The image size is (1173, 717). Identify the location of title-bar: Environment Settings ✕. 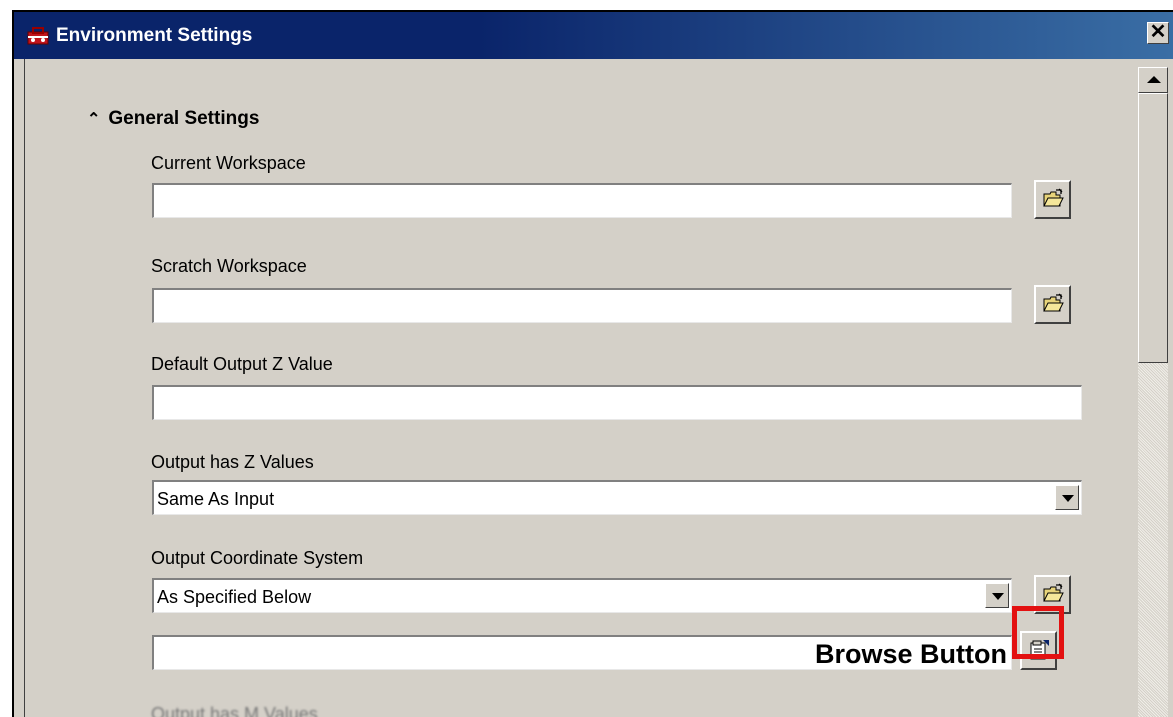
(593, 35).